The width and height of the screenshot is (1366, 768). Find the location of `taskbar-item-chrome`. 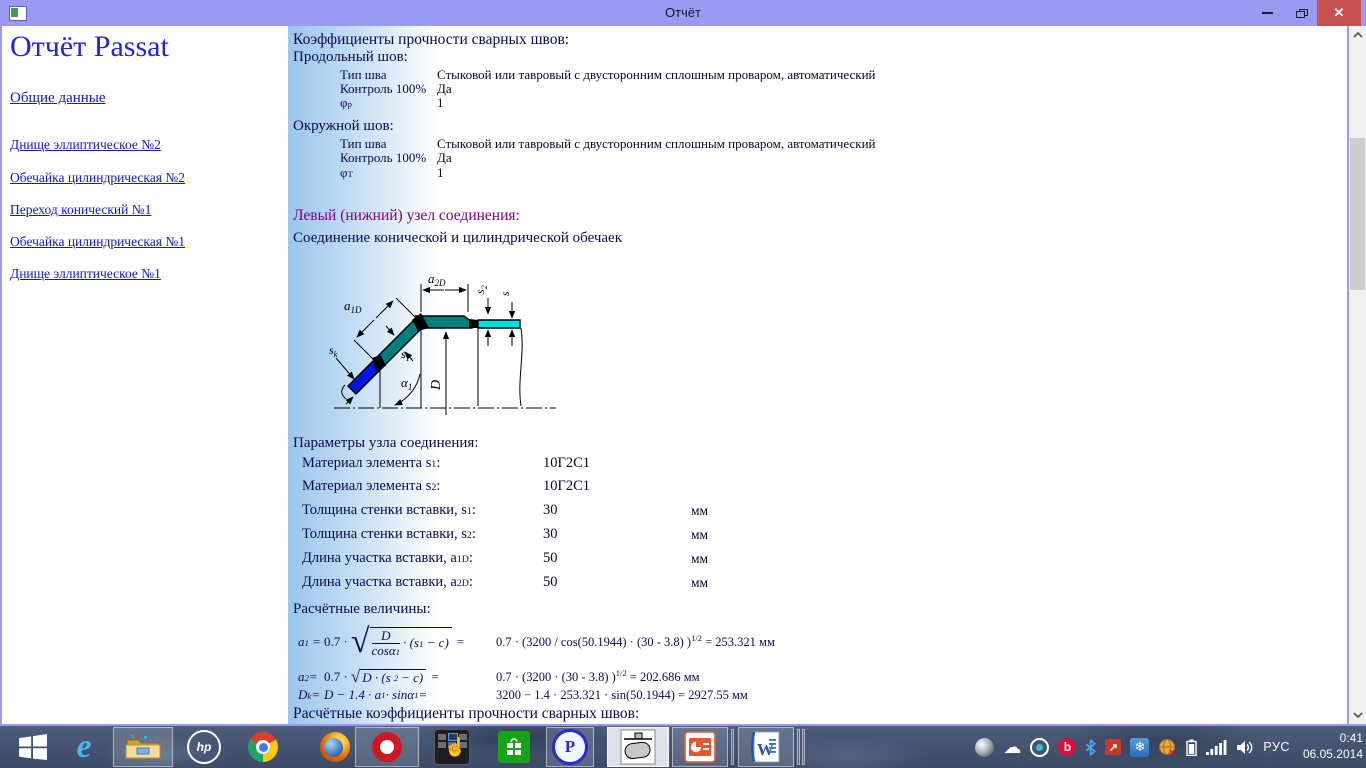

taskbar-item-chrome is located at coordinates (263, 747).